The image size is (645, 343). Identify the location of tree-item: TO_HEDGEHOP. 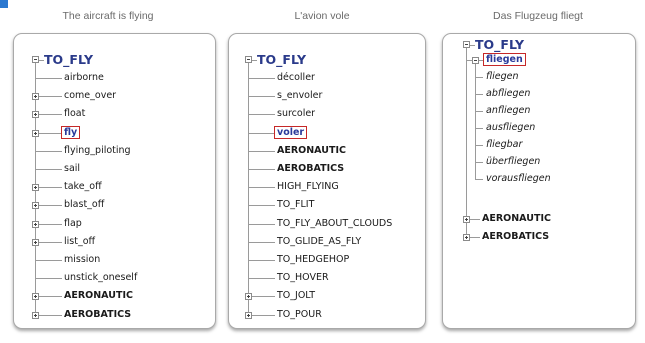
(313, 260).